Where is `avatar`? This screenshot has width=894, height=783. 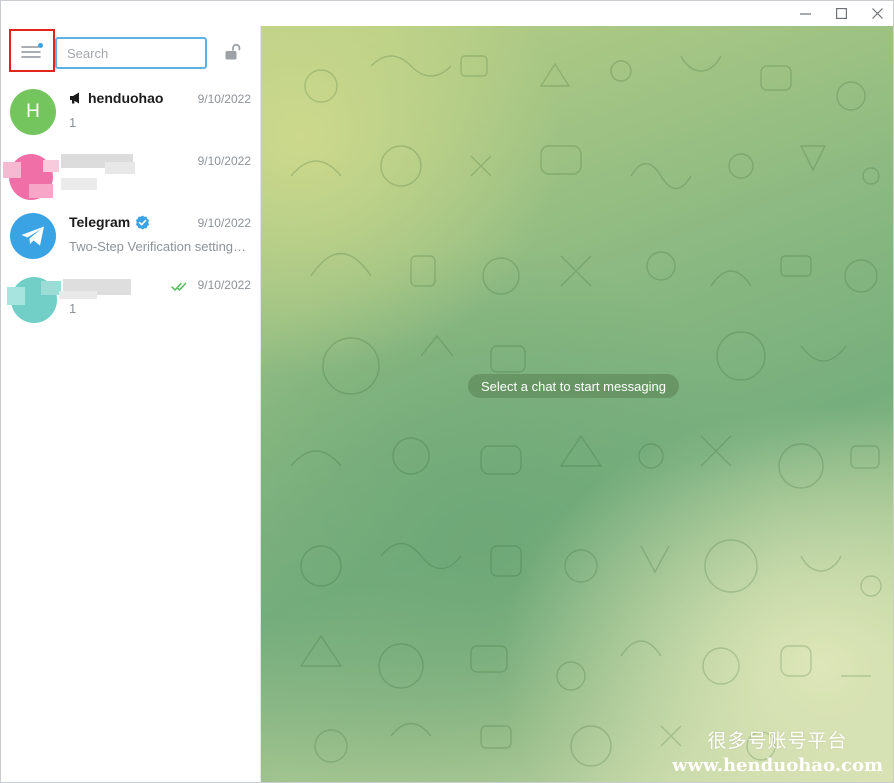
avatar is located at coordinates (33, 236).